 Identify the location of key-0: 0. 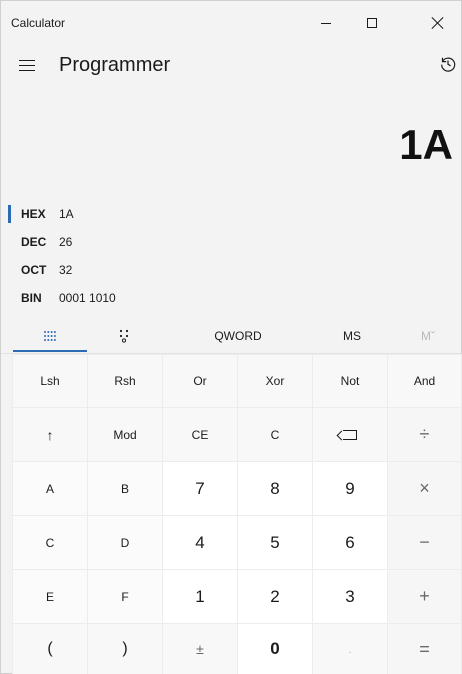
(275, 648).